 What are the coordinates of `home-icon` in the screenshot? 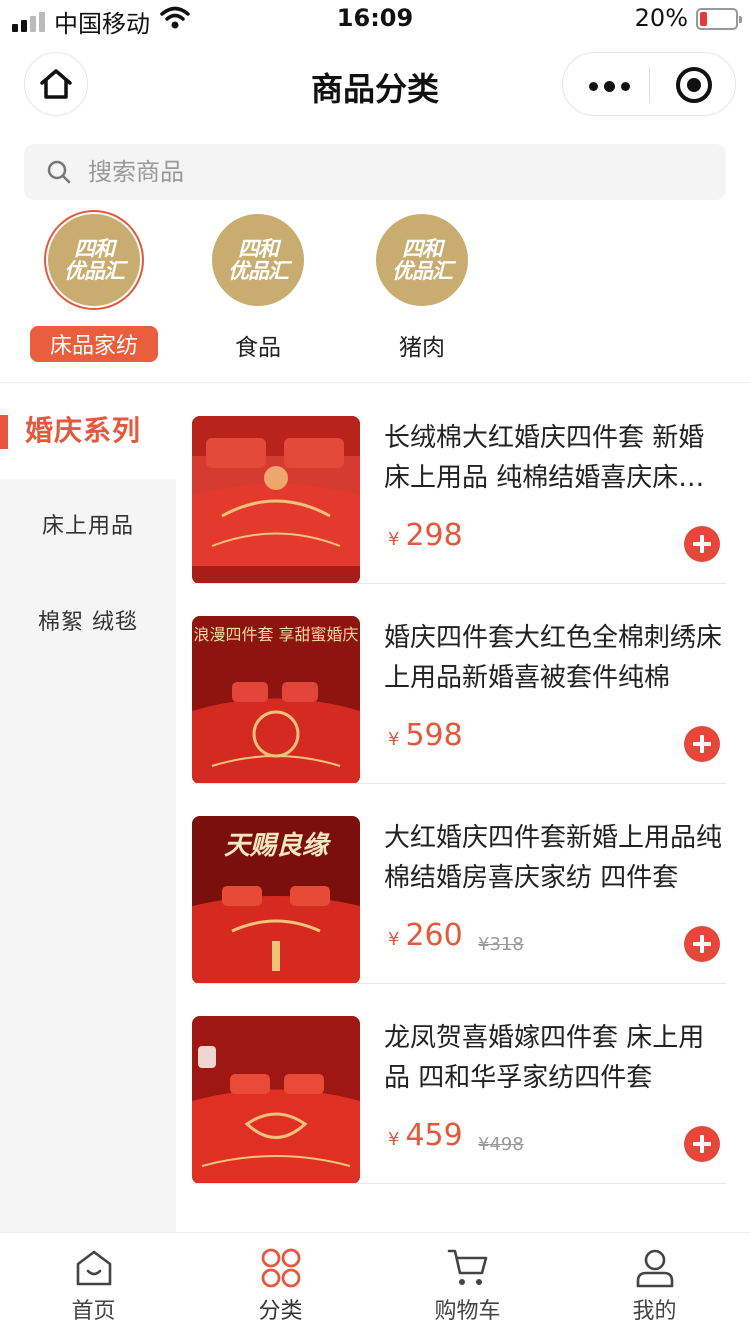 It's located at (94, 1268).